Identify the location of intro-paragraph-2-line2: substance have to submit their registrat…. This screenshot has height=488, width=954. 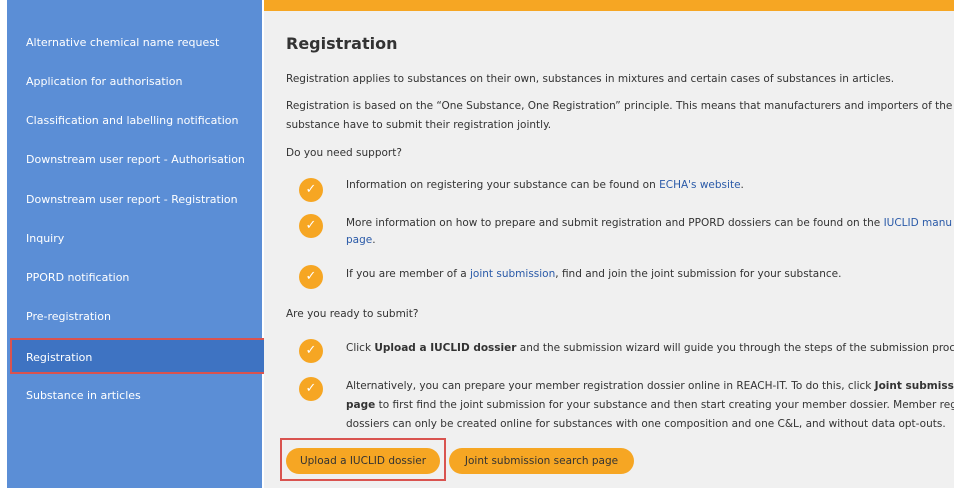
(419, 125).